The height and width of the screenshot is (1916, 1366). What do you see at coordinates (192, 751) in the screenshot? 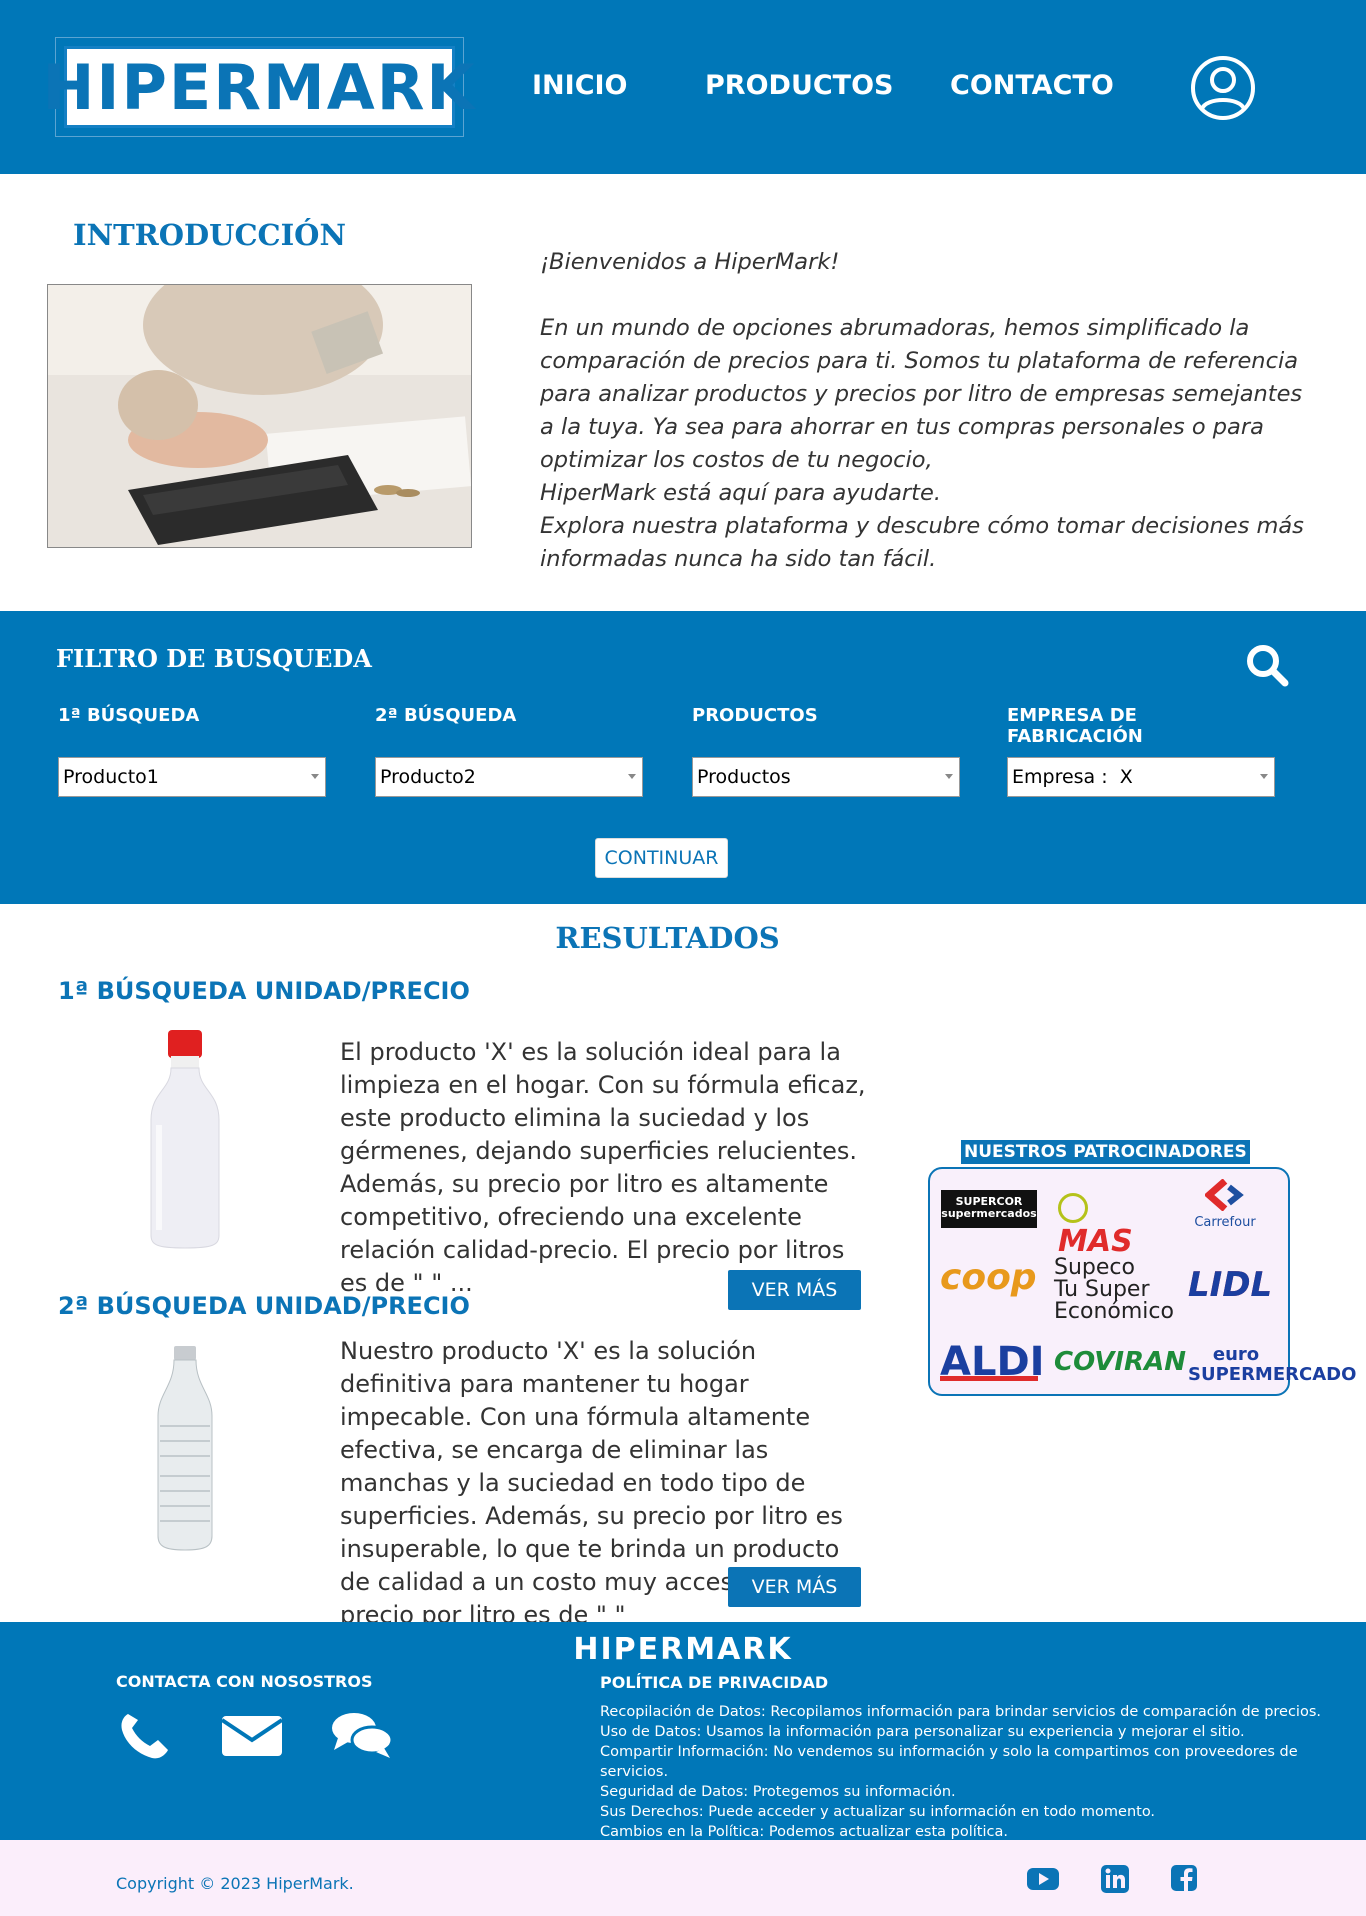
I see `filter-field-1: 1ª BÚSQUEDA Producto1` at bounding box center [192, 751].